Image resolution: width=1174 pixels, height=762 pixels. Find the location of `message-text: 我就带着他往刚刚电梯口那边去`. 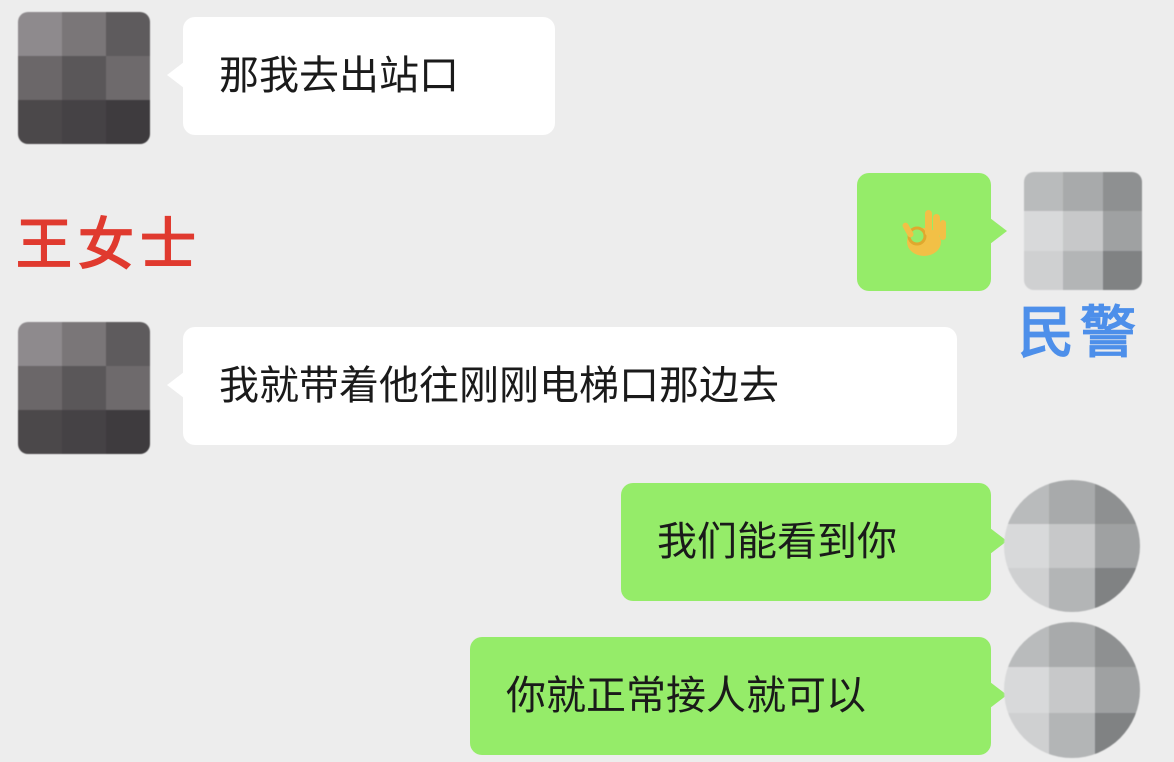

message-text: 我就带着他往刚刚电梯口那边去 is located at coordinates (499, 386).